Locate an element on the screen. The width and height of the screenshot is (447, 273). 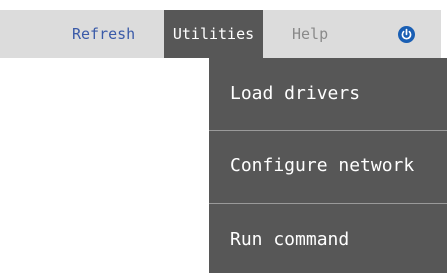
help-menu-button: Help is located at coordinates (310, 34).